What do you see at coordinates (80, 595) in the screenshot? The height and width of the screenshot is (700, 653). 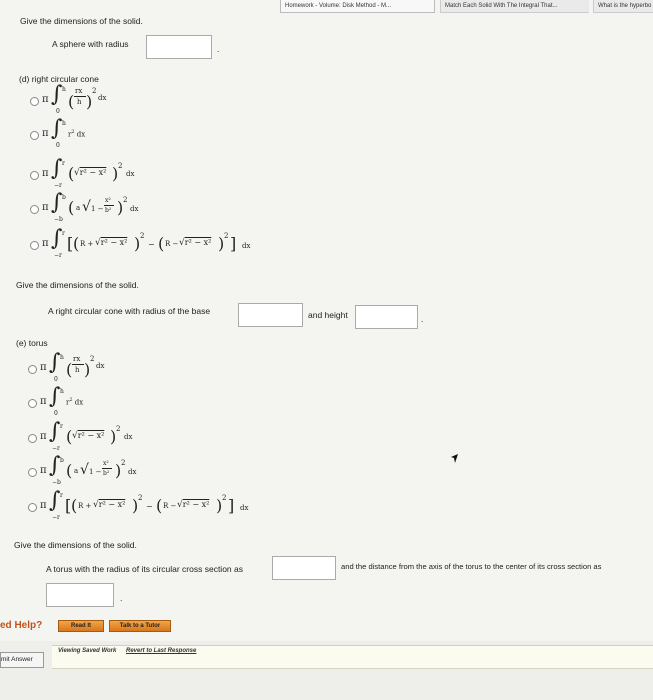 I see `torus-distance-input` at bounding box center [80, 595].